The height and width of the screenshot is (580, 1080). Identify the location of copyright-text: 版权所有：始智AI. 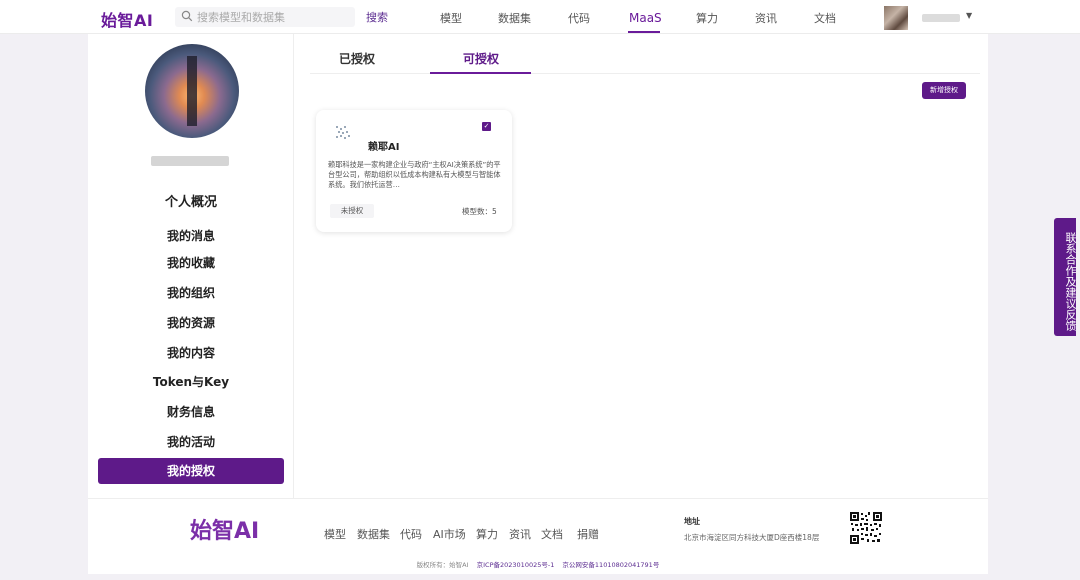
(442, 565).